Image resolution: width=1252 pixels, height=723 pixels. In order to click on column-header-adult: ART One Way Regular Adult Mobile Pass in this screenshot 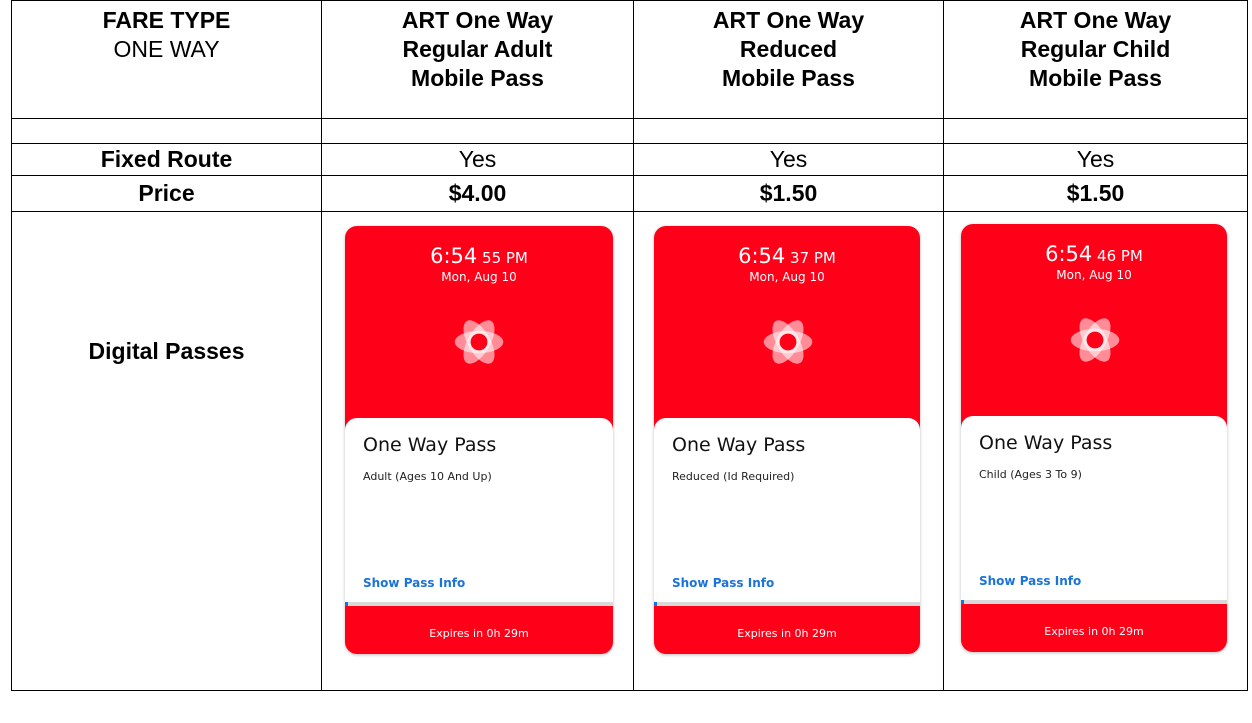, I will do `click(477, 59)`.